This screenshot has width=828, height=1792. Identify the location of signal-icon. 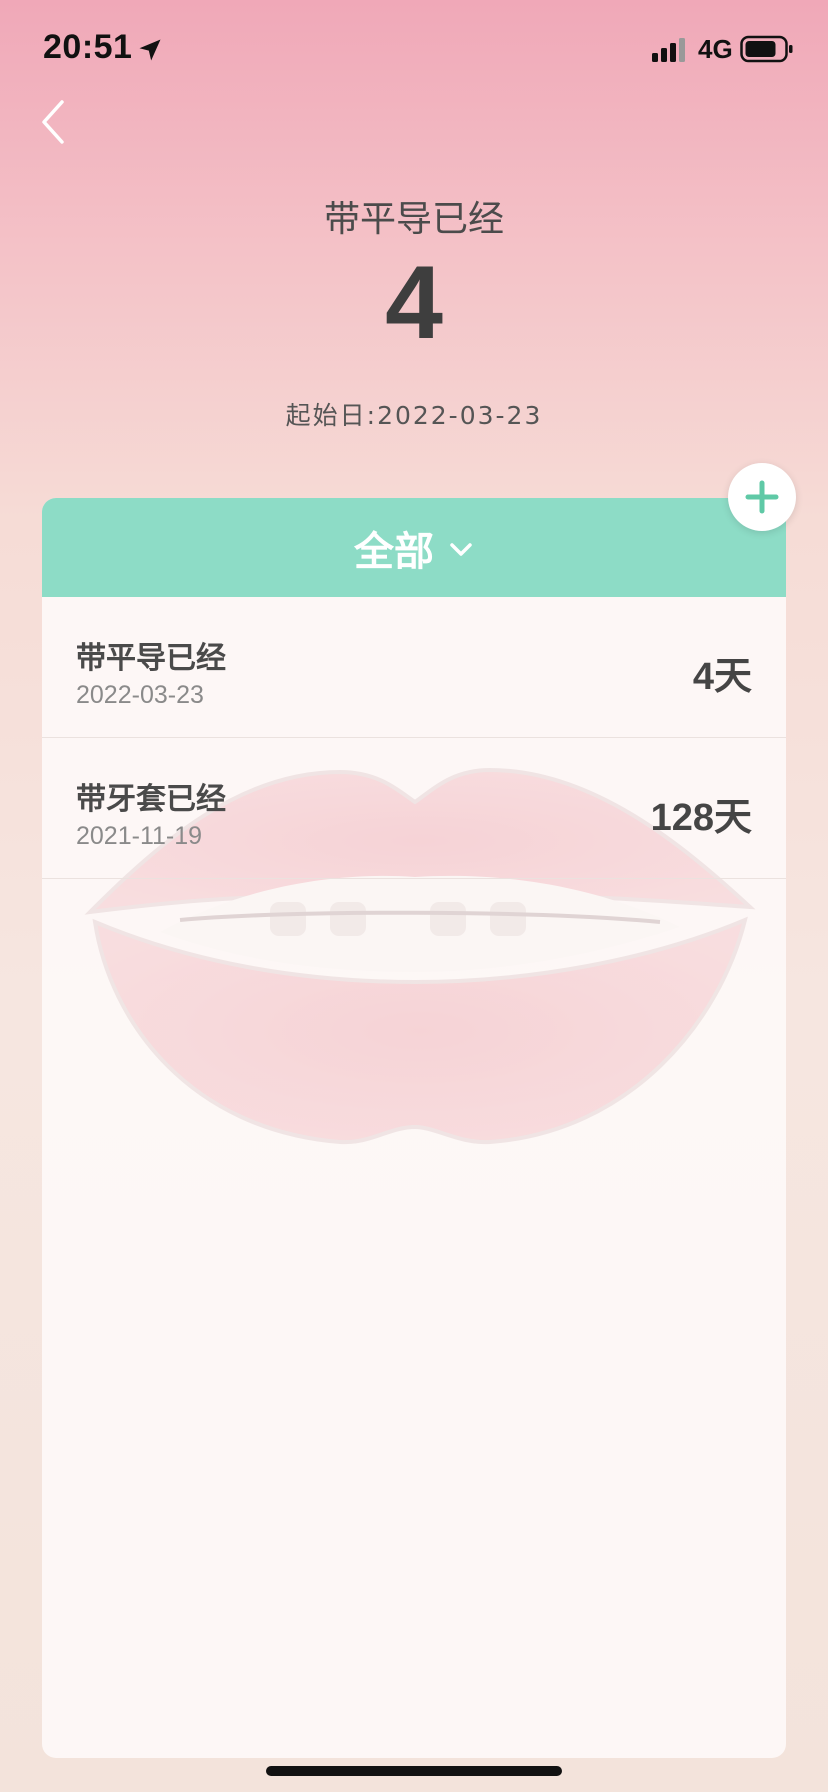
(668, 50).